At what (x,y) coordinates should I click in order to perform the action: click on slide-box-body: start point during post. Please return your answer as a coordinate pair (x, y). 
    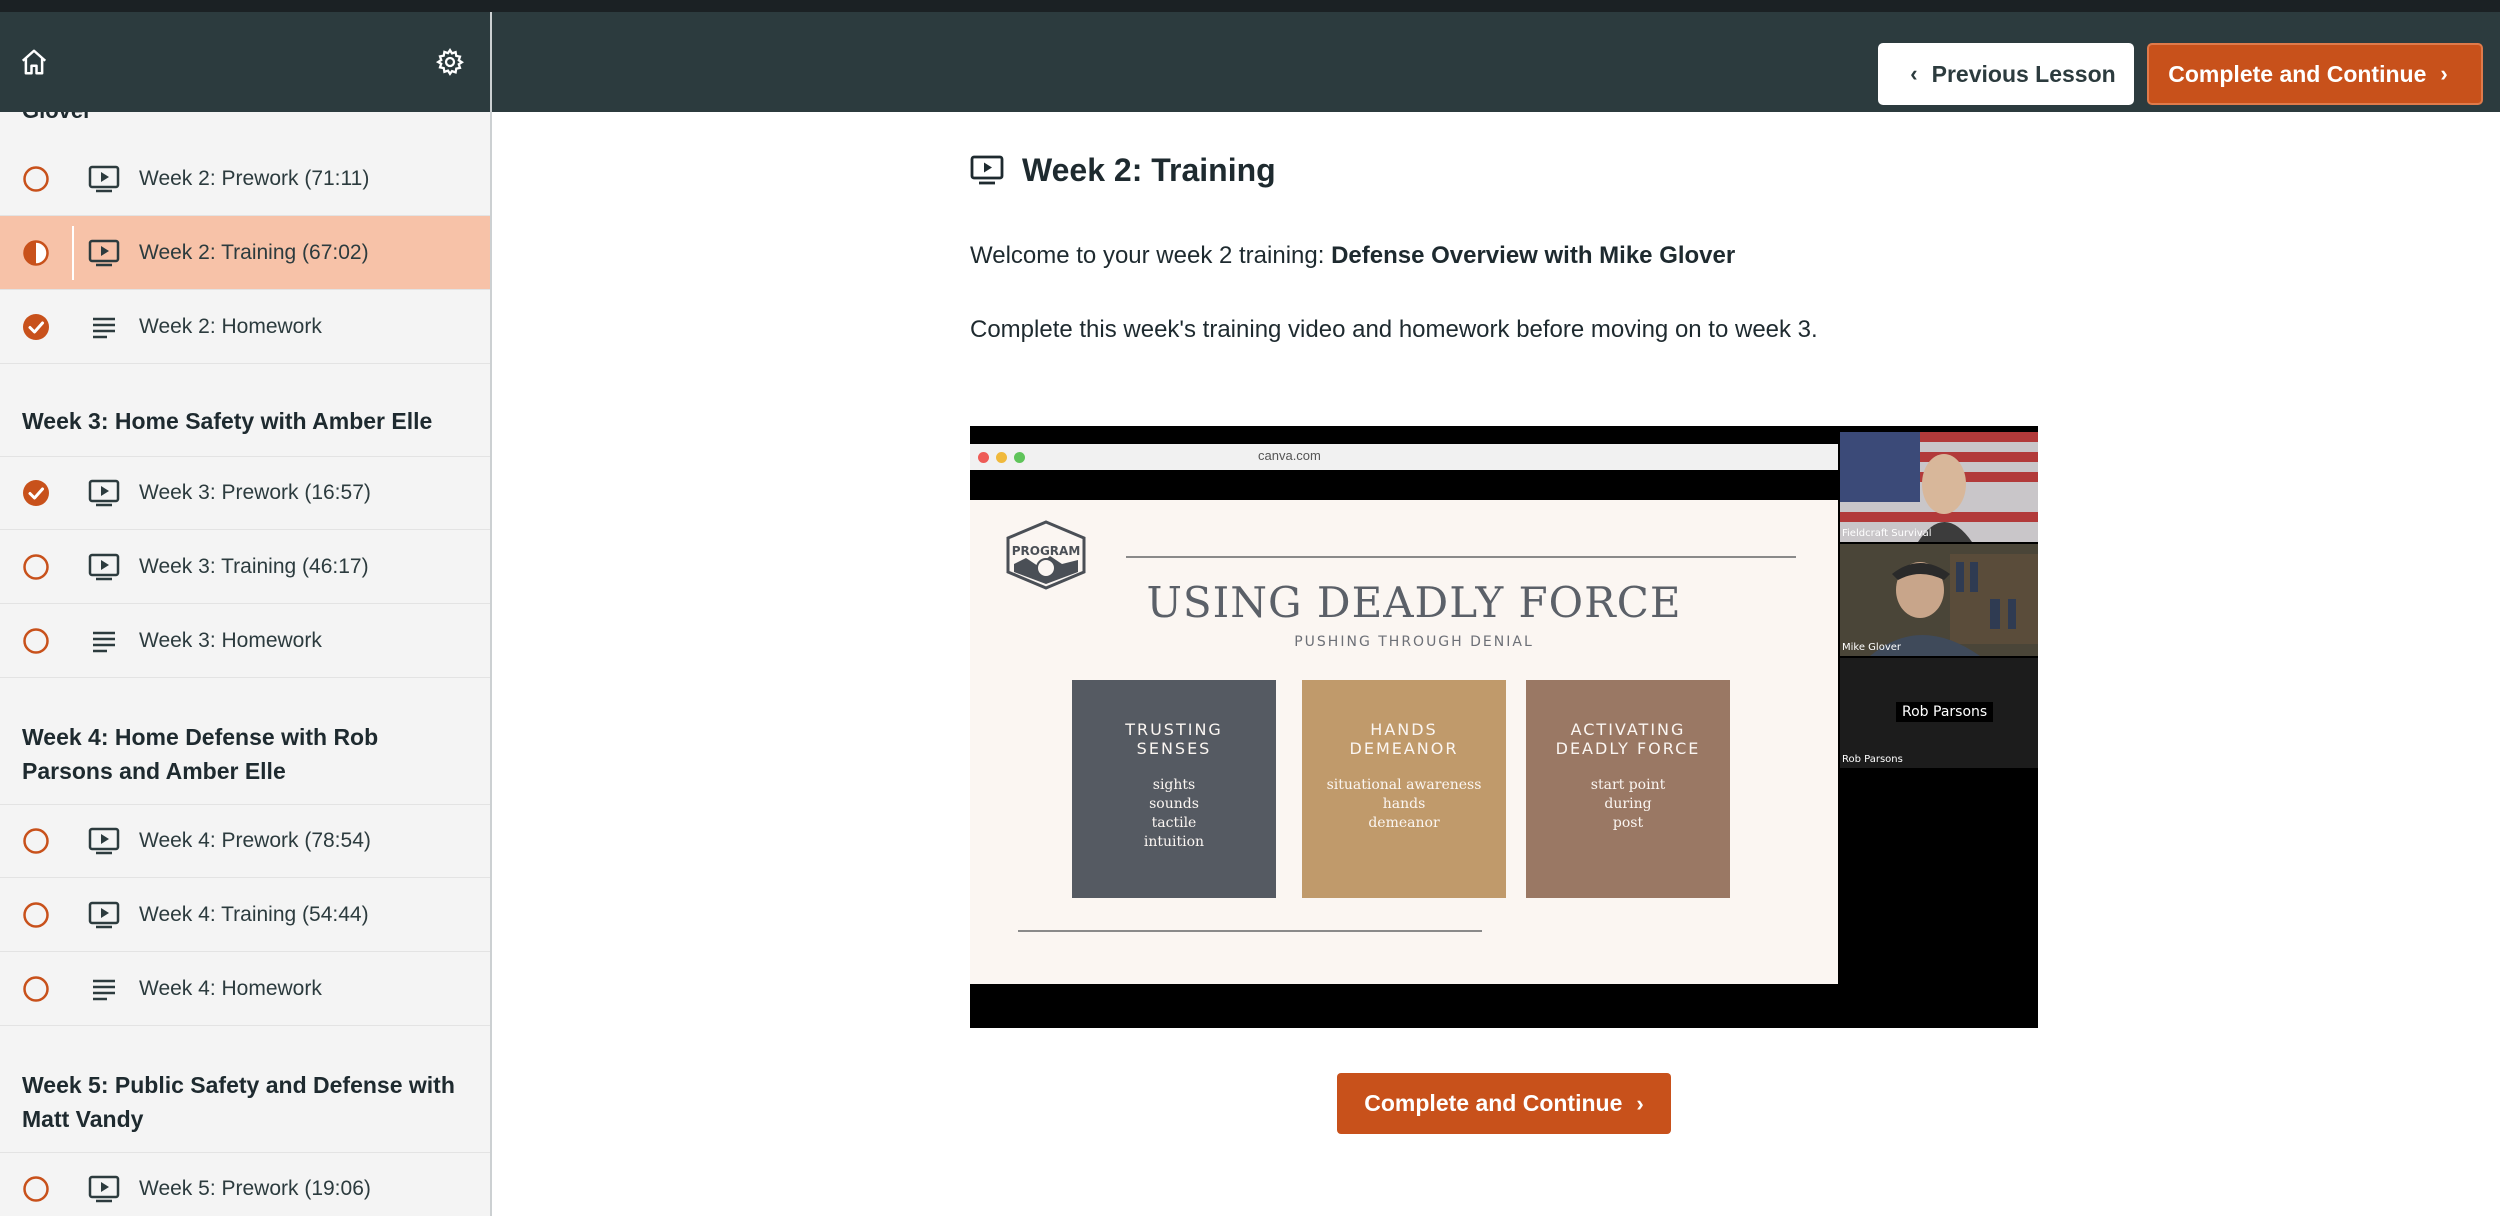
    Looking at the image, I should click on (1628, 804).